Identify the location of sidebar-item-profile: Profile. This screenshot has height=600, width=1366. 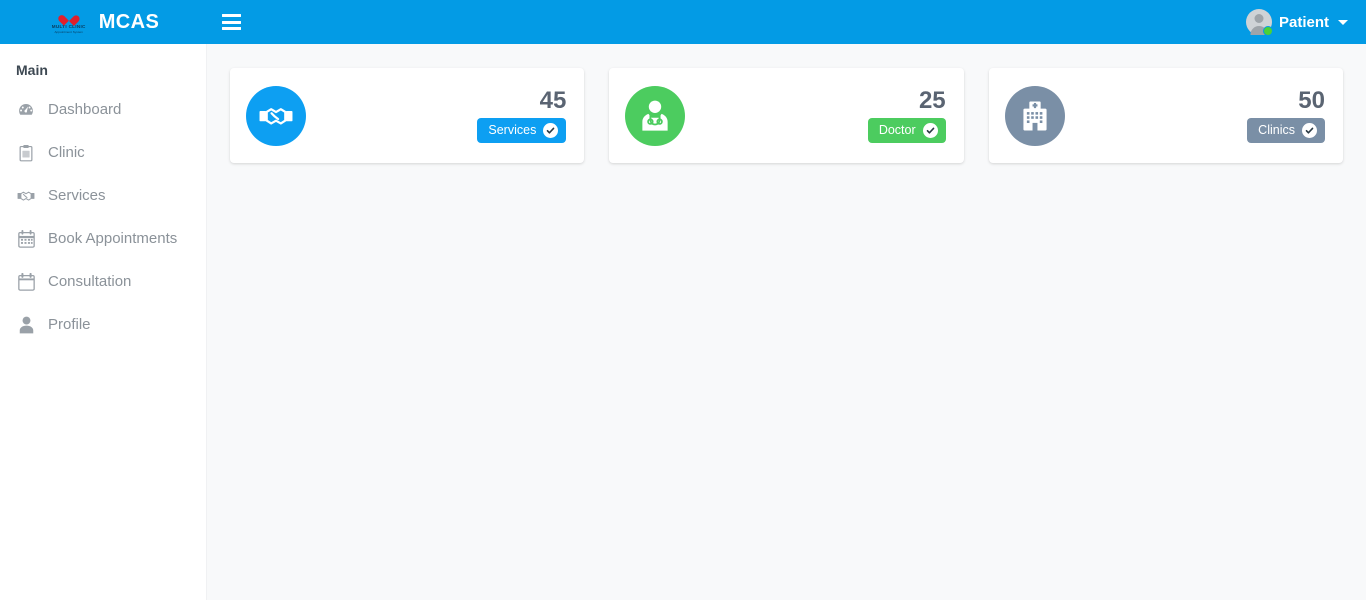
(103, 324).